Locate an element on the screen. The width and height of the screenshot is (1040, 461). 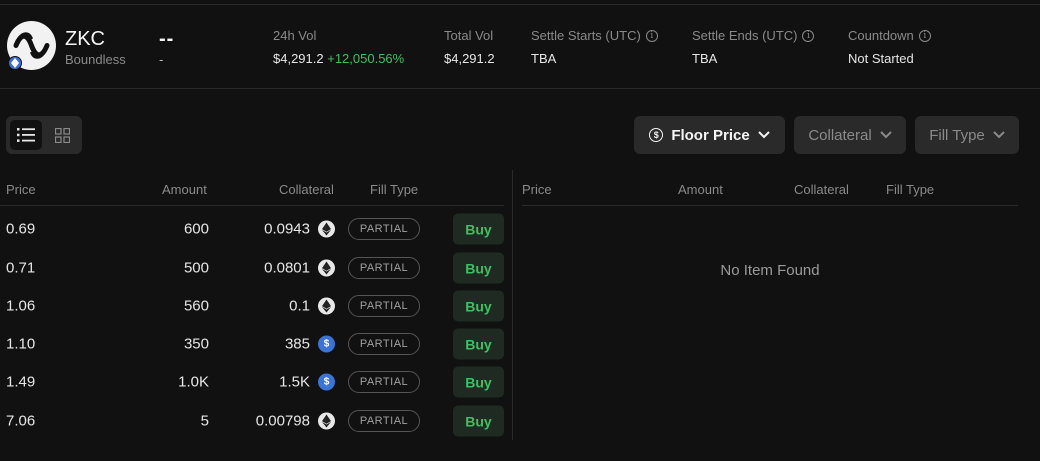
row-amount: 350 is located at coordinates (196, 344).